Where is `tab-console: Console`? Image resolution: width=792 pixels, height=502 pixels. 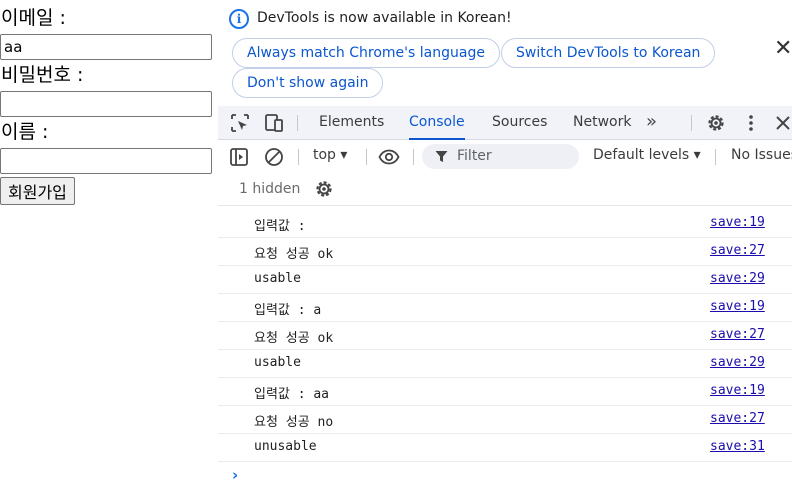
tab-console: Console is located at coordinates (437, 123).